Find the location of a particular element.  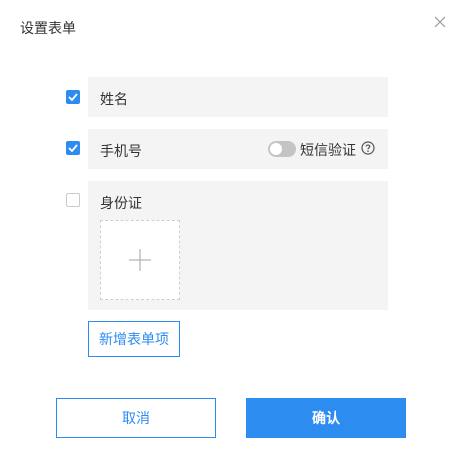

confirm-button: 确认 is located at coordinates (326, 418).